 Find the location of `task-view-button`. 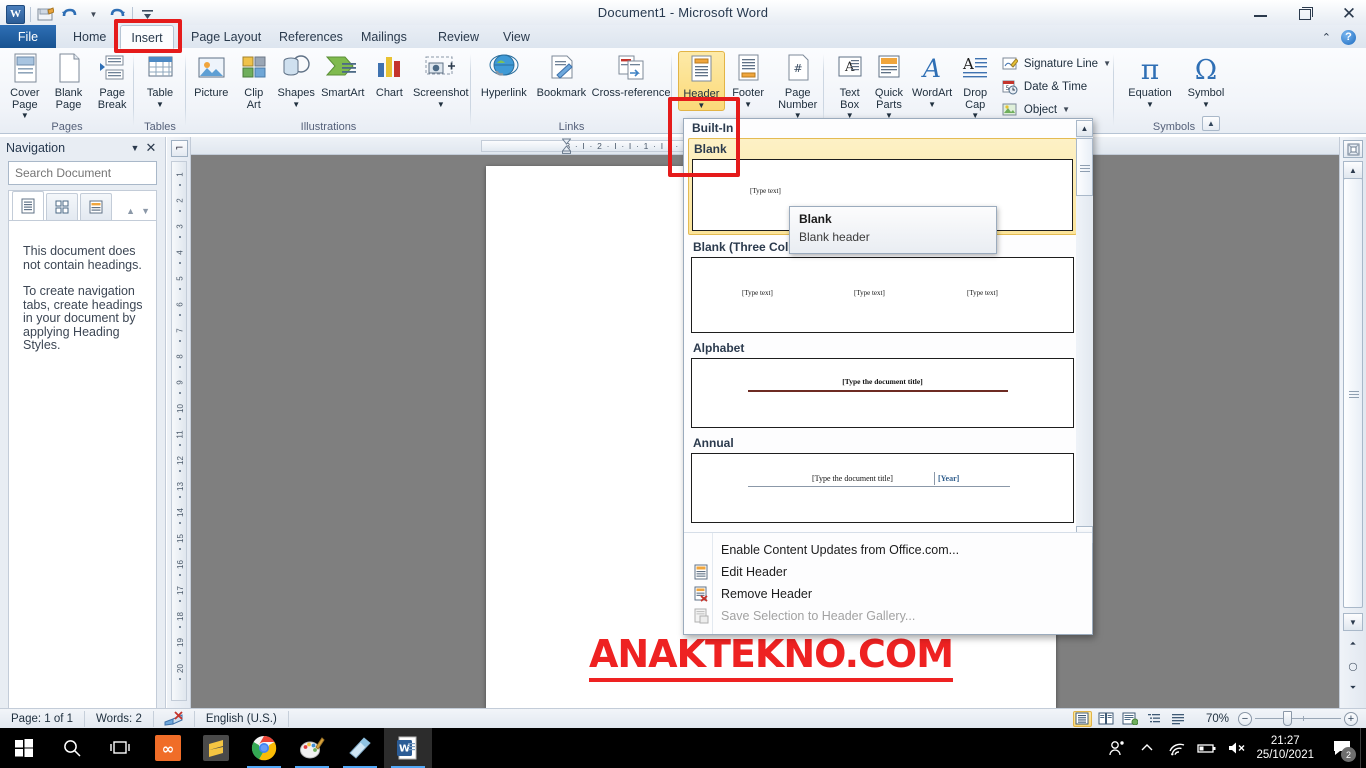

task-view-button is located at coordinates (120, 748).